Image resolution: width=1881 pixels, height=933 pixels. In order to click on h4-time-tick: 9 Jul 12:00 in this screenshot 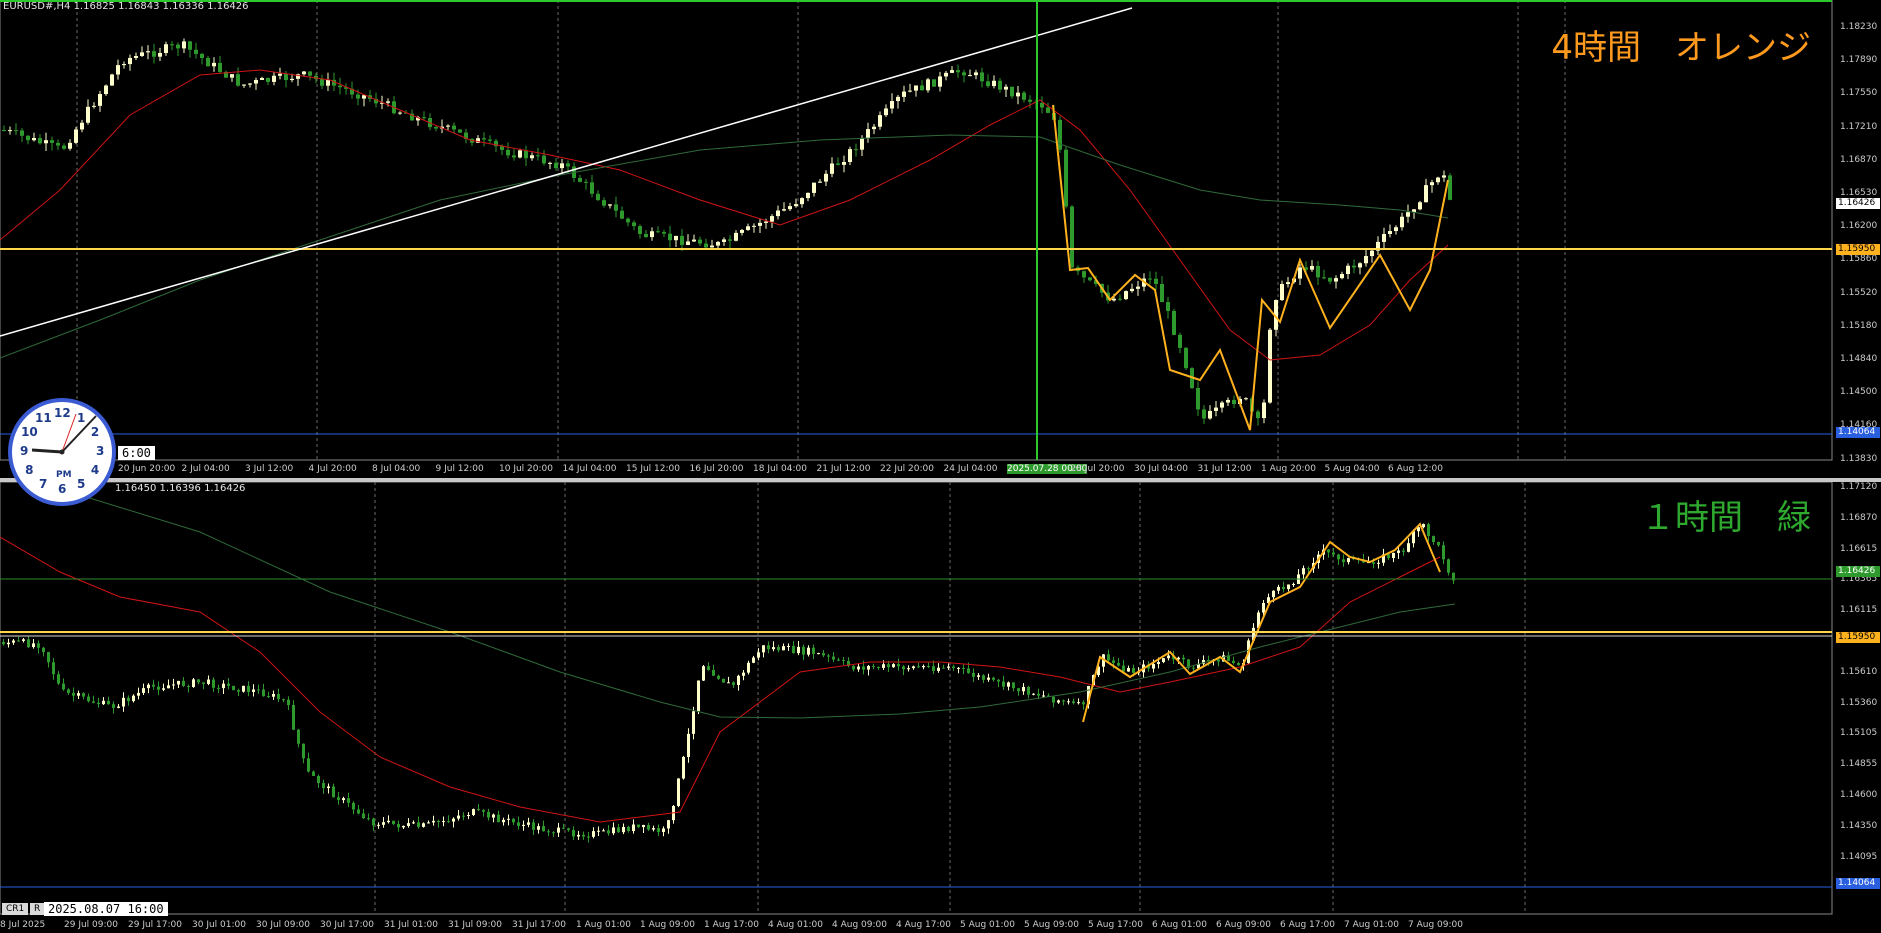, I will do `click(459, 469)`.